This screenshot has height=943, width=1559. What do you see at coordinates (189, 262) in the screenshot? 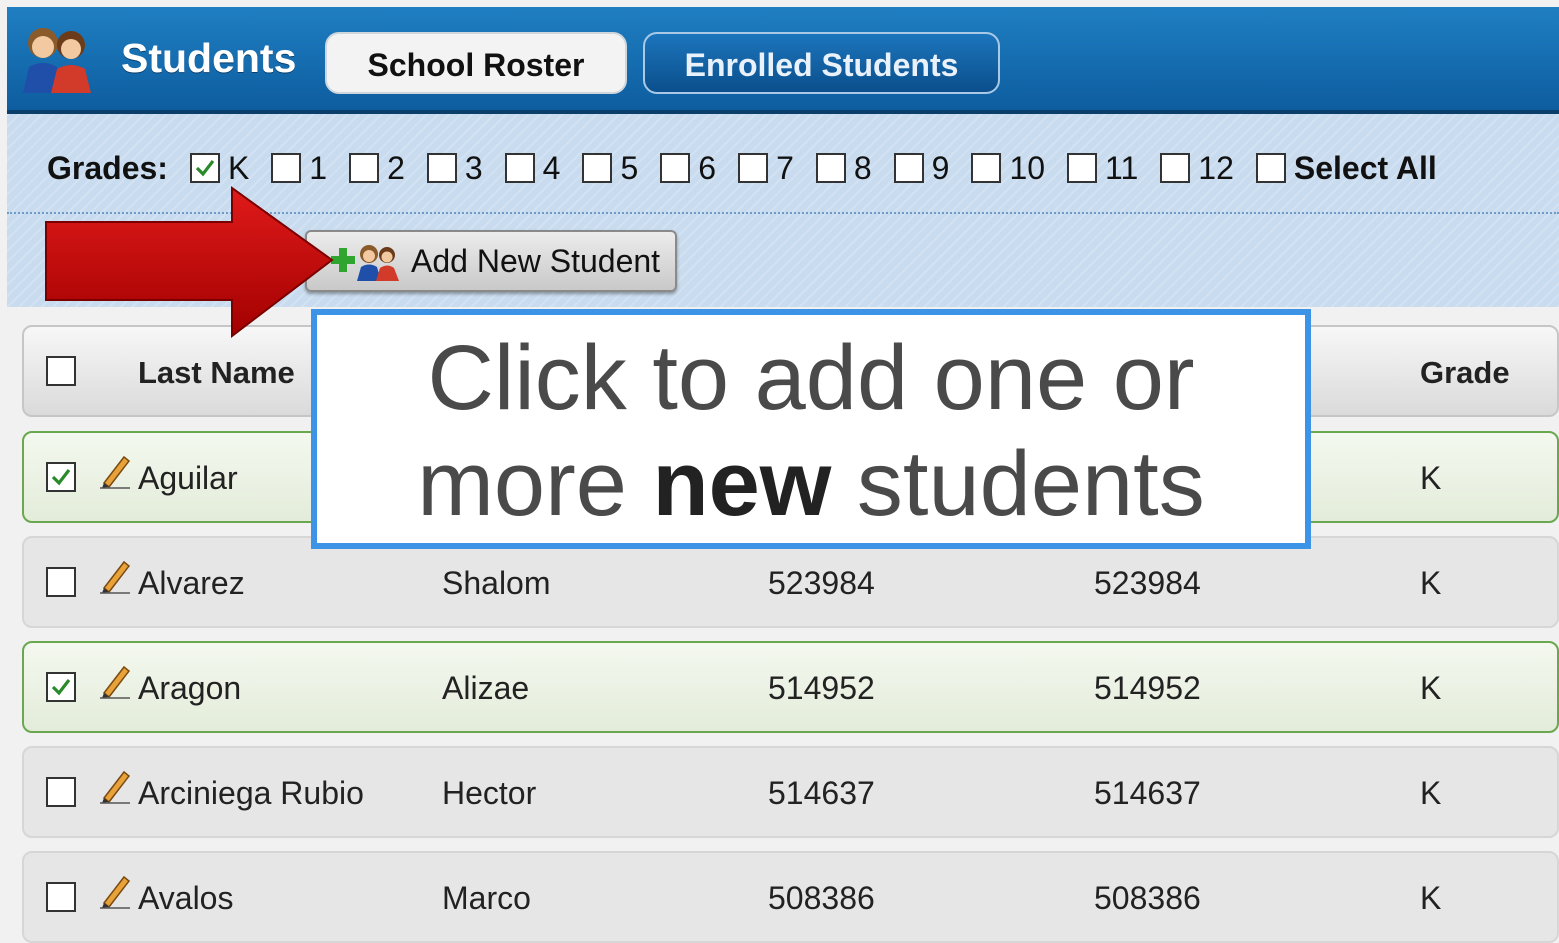
I see `red-arrow-annotation` at bounding box center [189, 262].